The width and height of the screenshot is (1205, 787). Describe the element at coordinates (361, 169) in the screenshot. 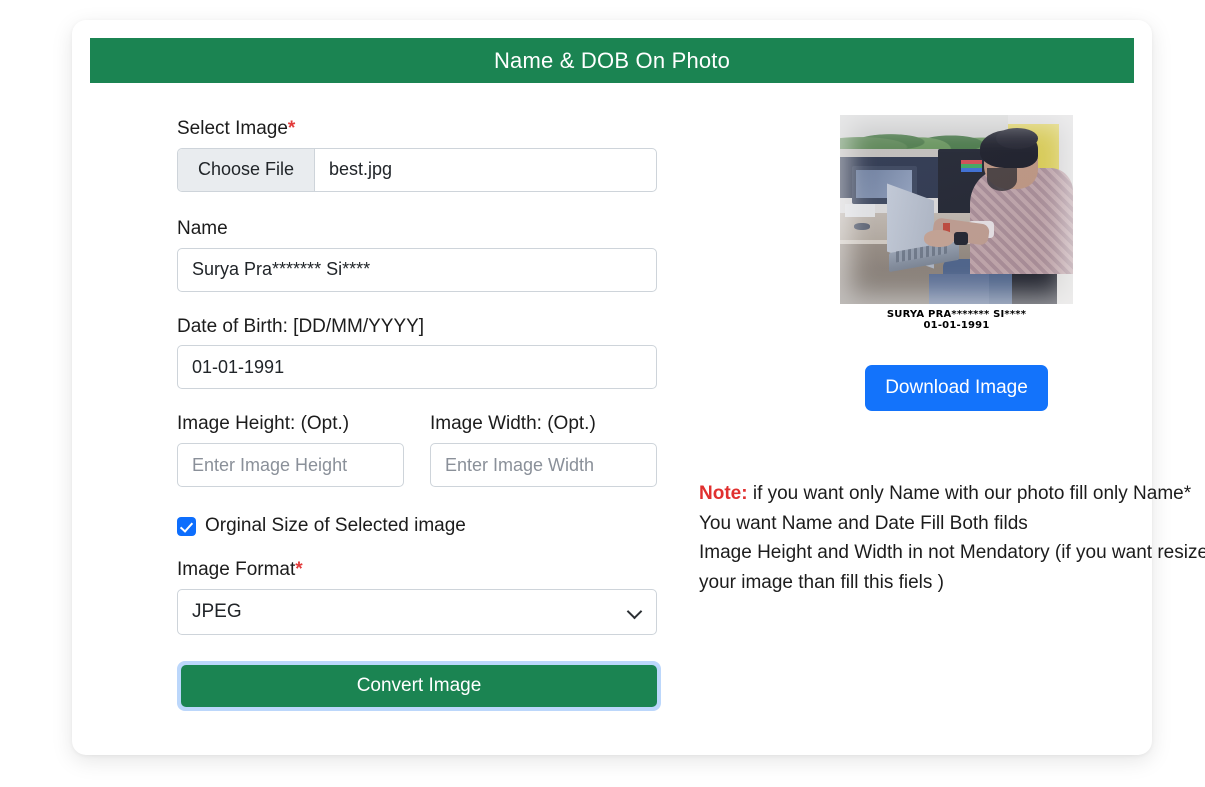

I see `selected-file-name: best.jpg` at that location.